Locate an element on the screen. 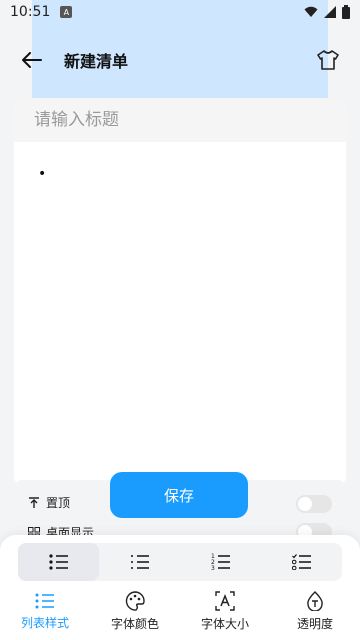  tab-label-transparency: 透明度 is located at coordinates (314, 623).